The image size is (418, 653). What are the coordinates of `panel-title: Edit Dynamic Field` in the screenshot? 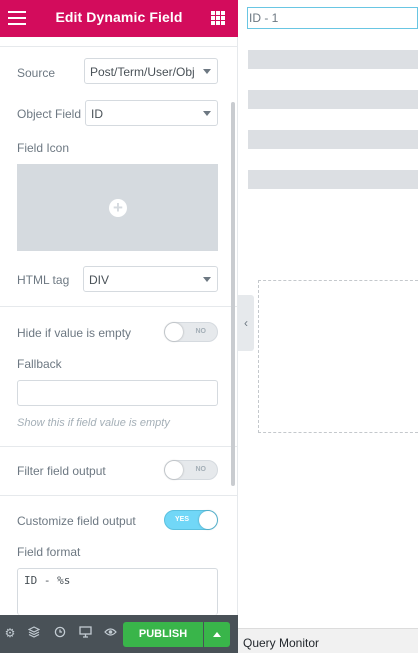 It's located at (119, 17).